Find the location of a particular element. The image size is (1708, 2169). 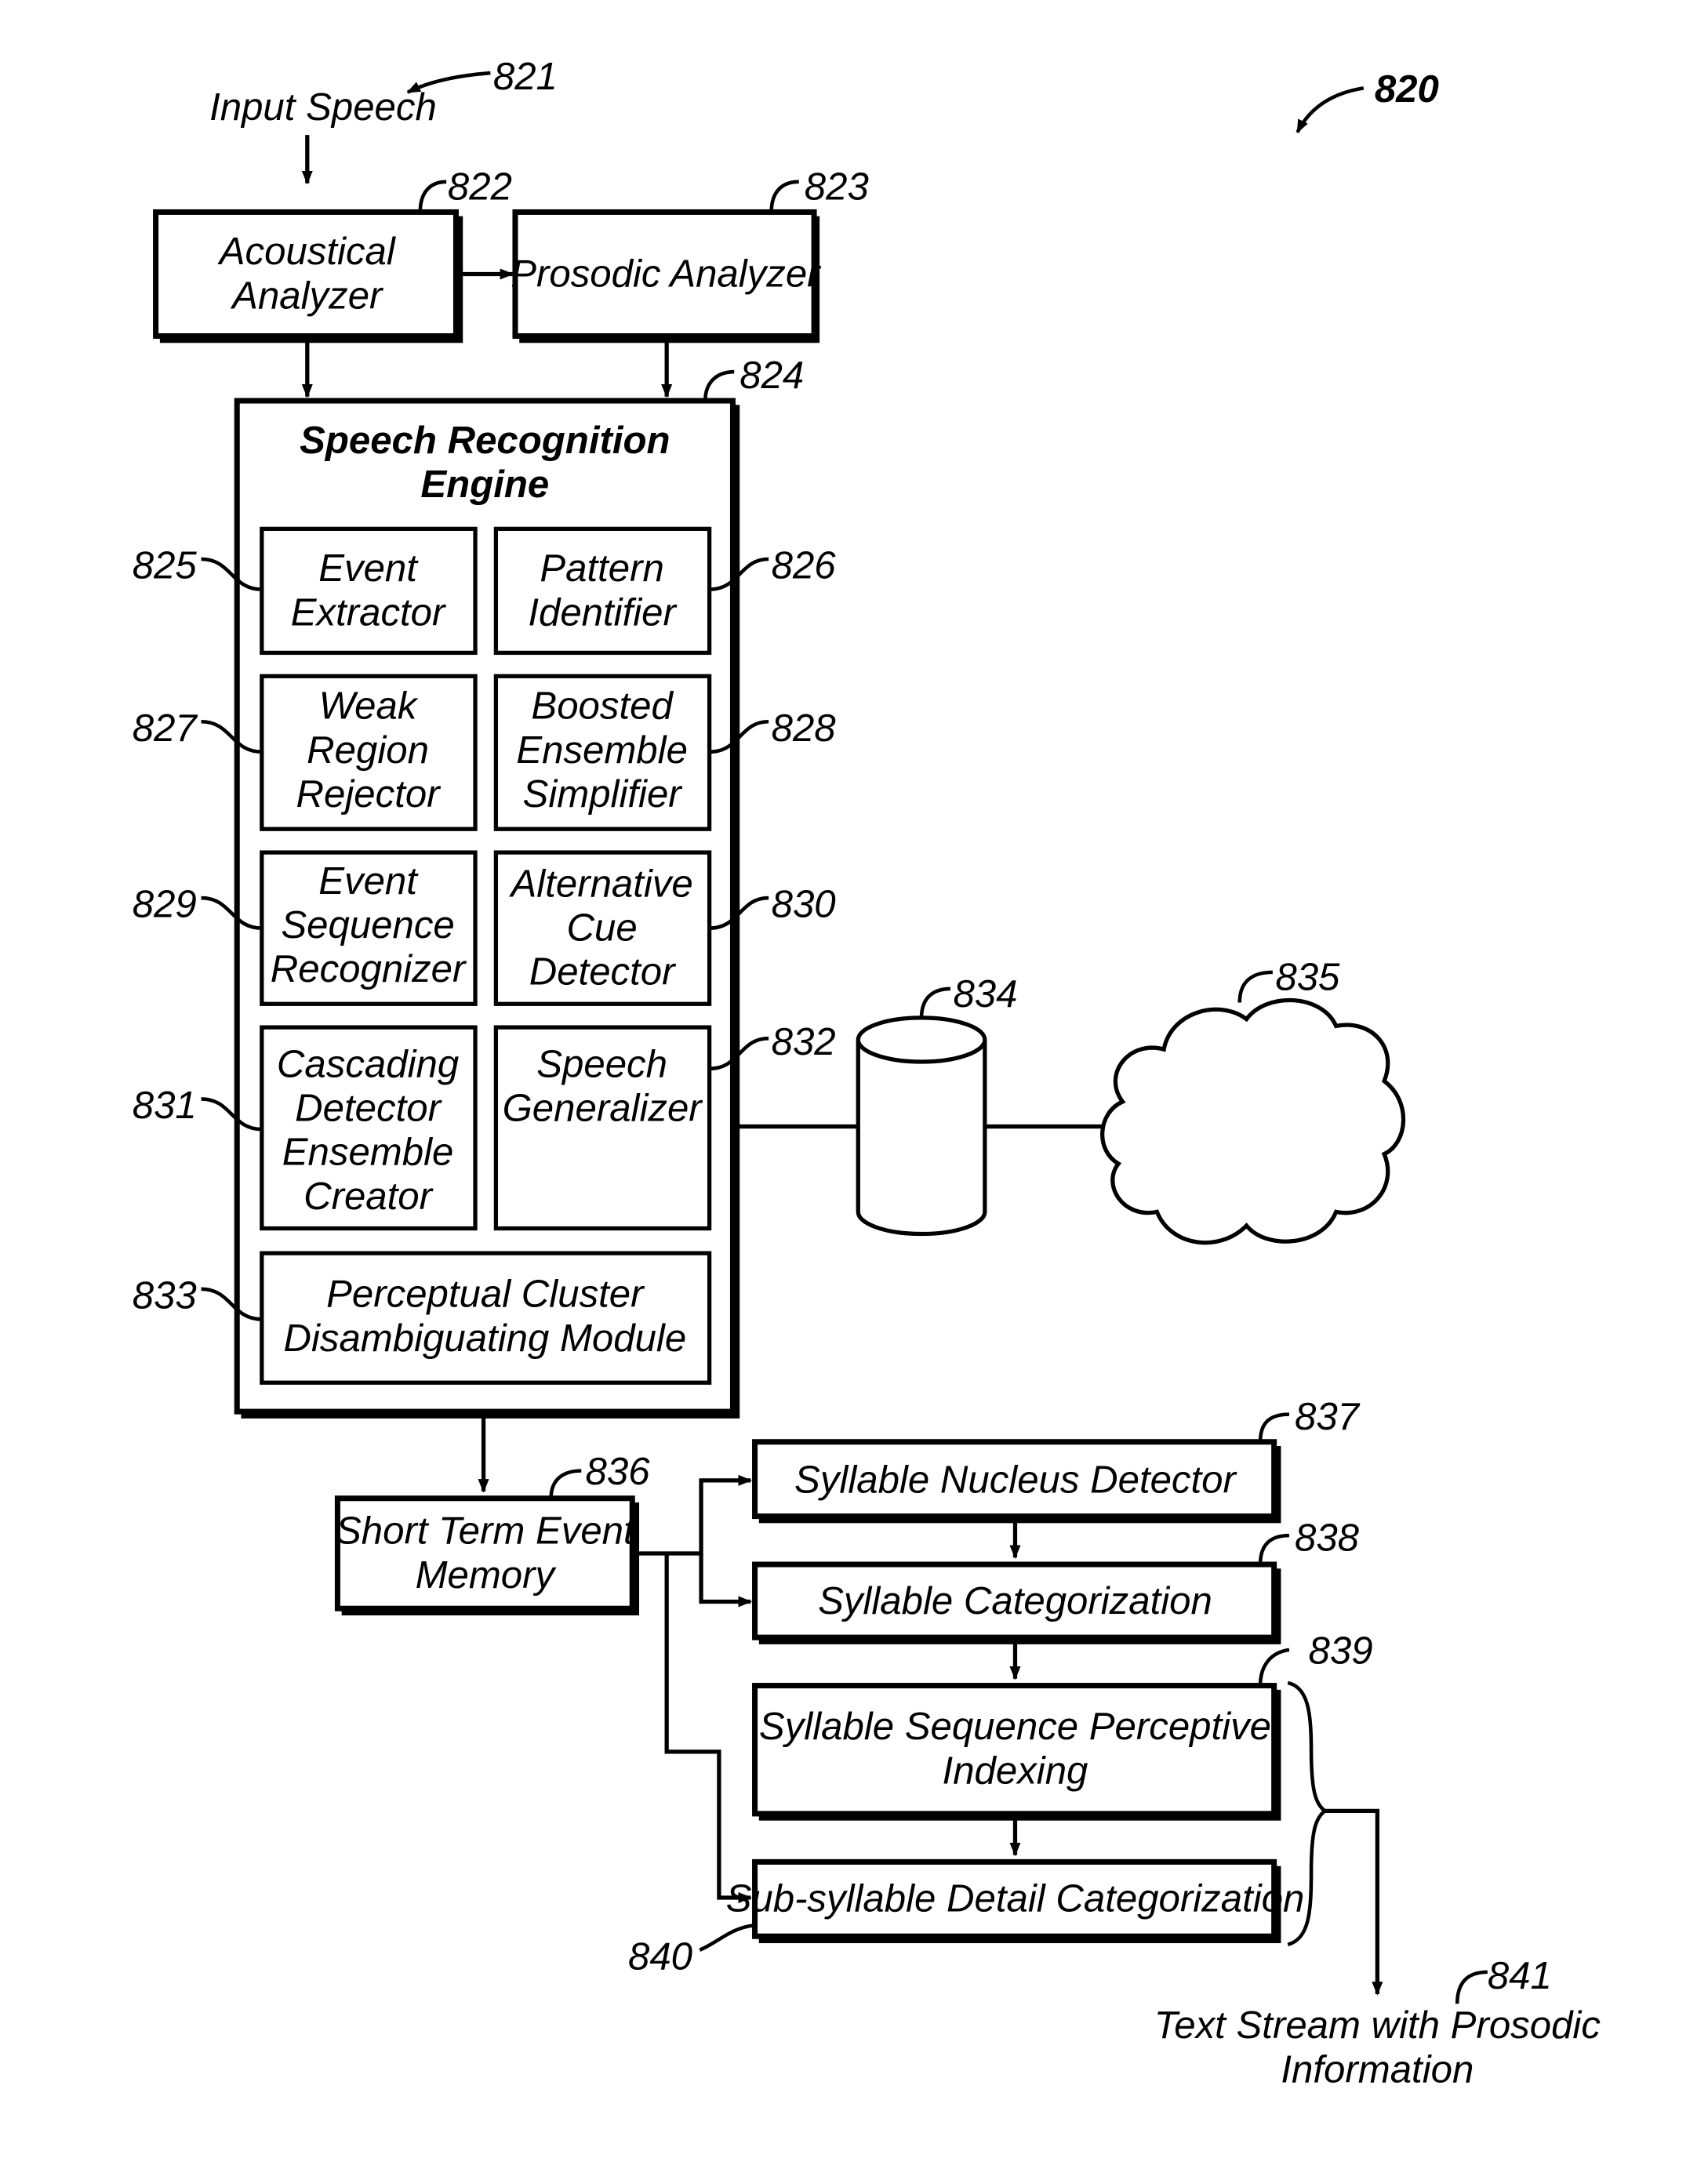

box-label: Boosted is located at coordinates (602, 706).